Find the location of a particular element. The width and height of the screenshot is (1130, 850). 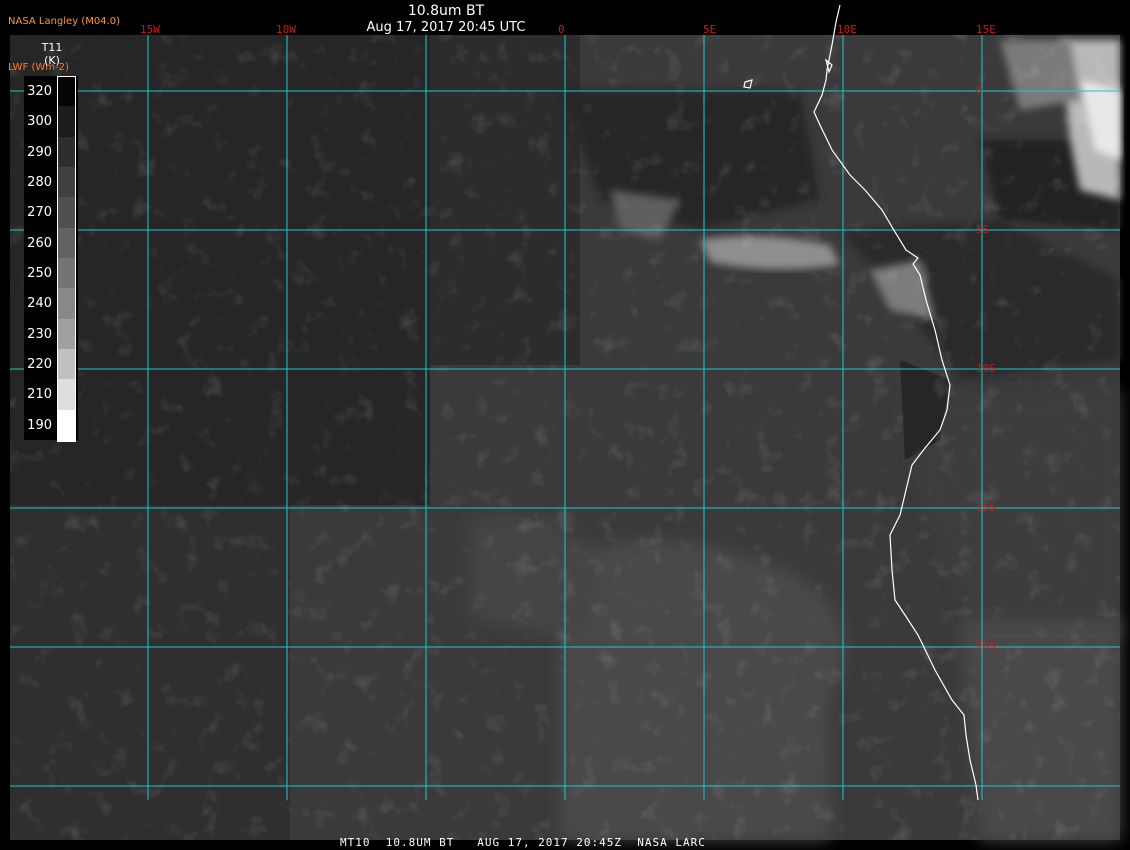

legend-variable: T11 is located at coordinates (52, 47).